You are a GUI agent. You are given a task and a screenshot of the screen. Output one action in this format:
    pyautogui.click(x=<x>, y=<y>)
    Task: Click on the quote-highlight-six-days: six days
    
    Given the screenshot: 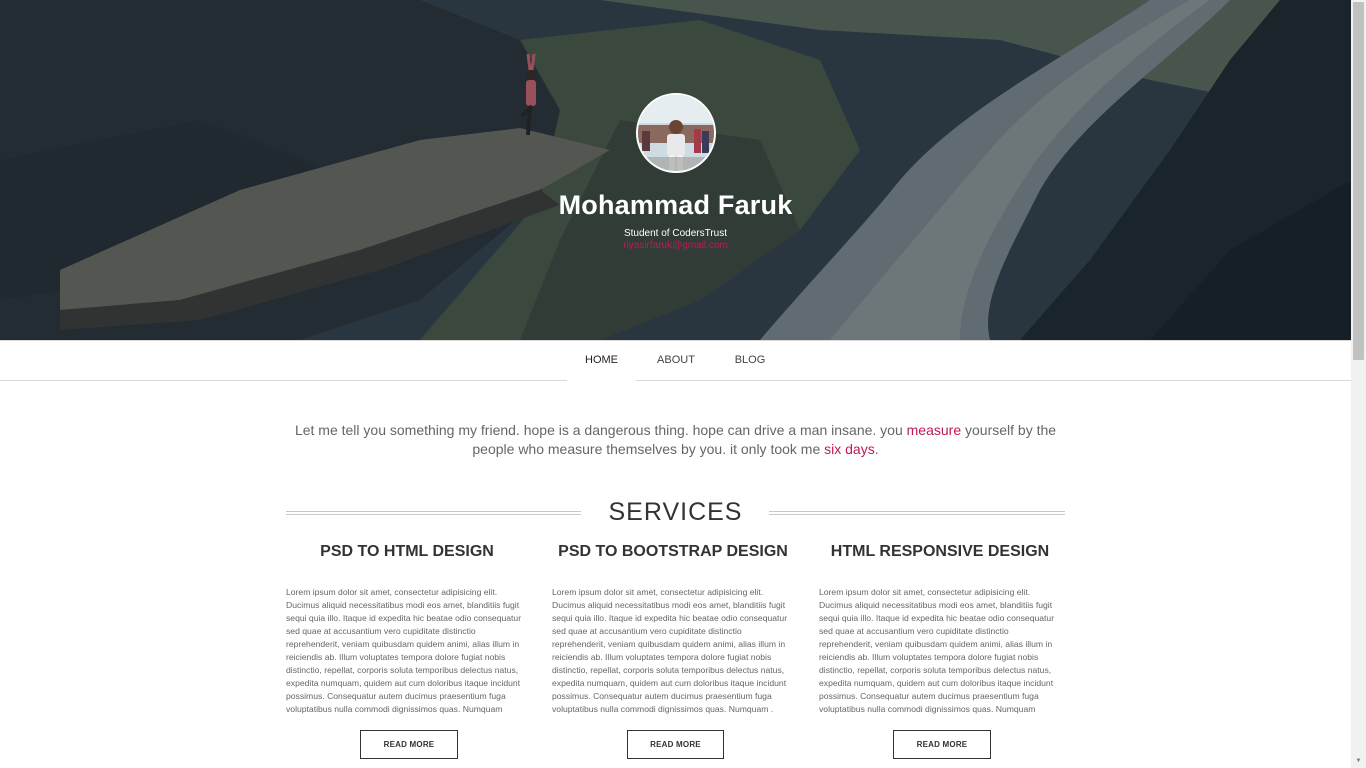 What is the action you would take?
    pyautogui.click(x=849, y=449)
    